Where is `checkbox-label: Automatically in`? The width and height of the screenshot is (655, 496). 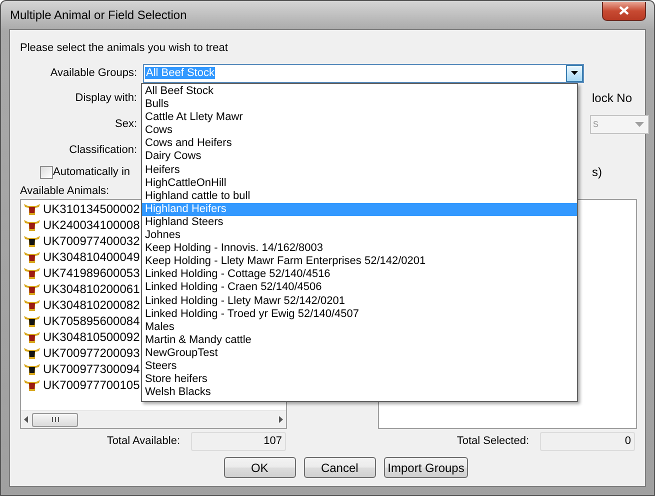
checkbox-label: Automatically in is located at coordinates (91, 172).